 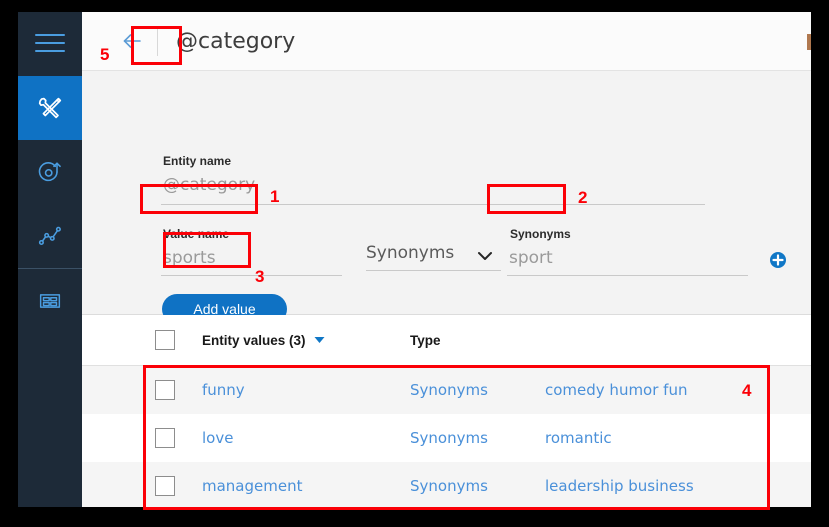 I want to click on arrow-left-icon, so click(x=132, y=41).